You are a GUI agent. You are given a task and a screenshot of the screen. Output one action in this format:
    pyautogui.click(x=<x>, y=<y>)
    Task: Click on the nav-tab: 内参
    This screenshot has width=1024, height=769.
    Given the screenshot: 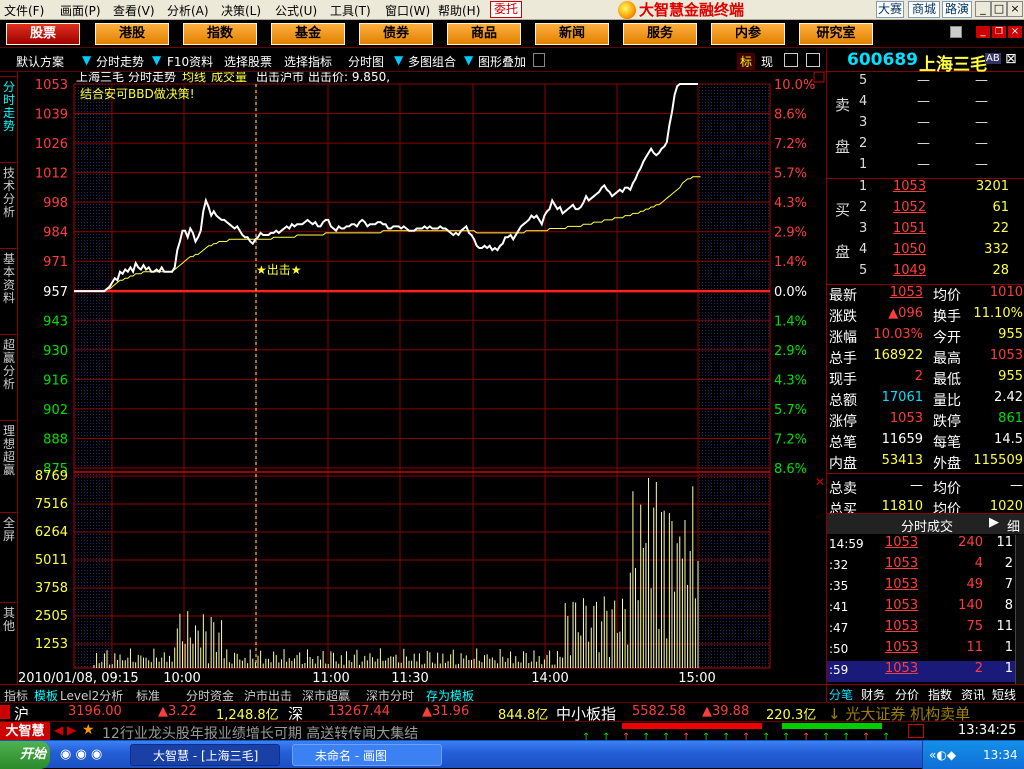 What is the action you would take?
    pyautogui.click(x=748, y=34)
    